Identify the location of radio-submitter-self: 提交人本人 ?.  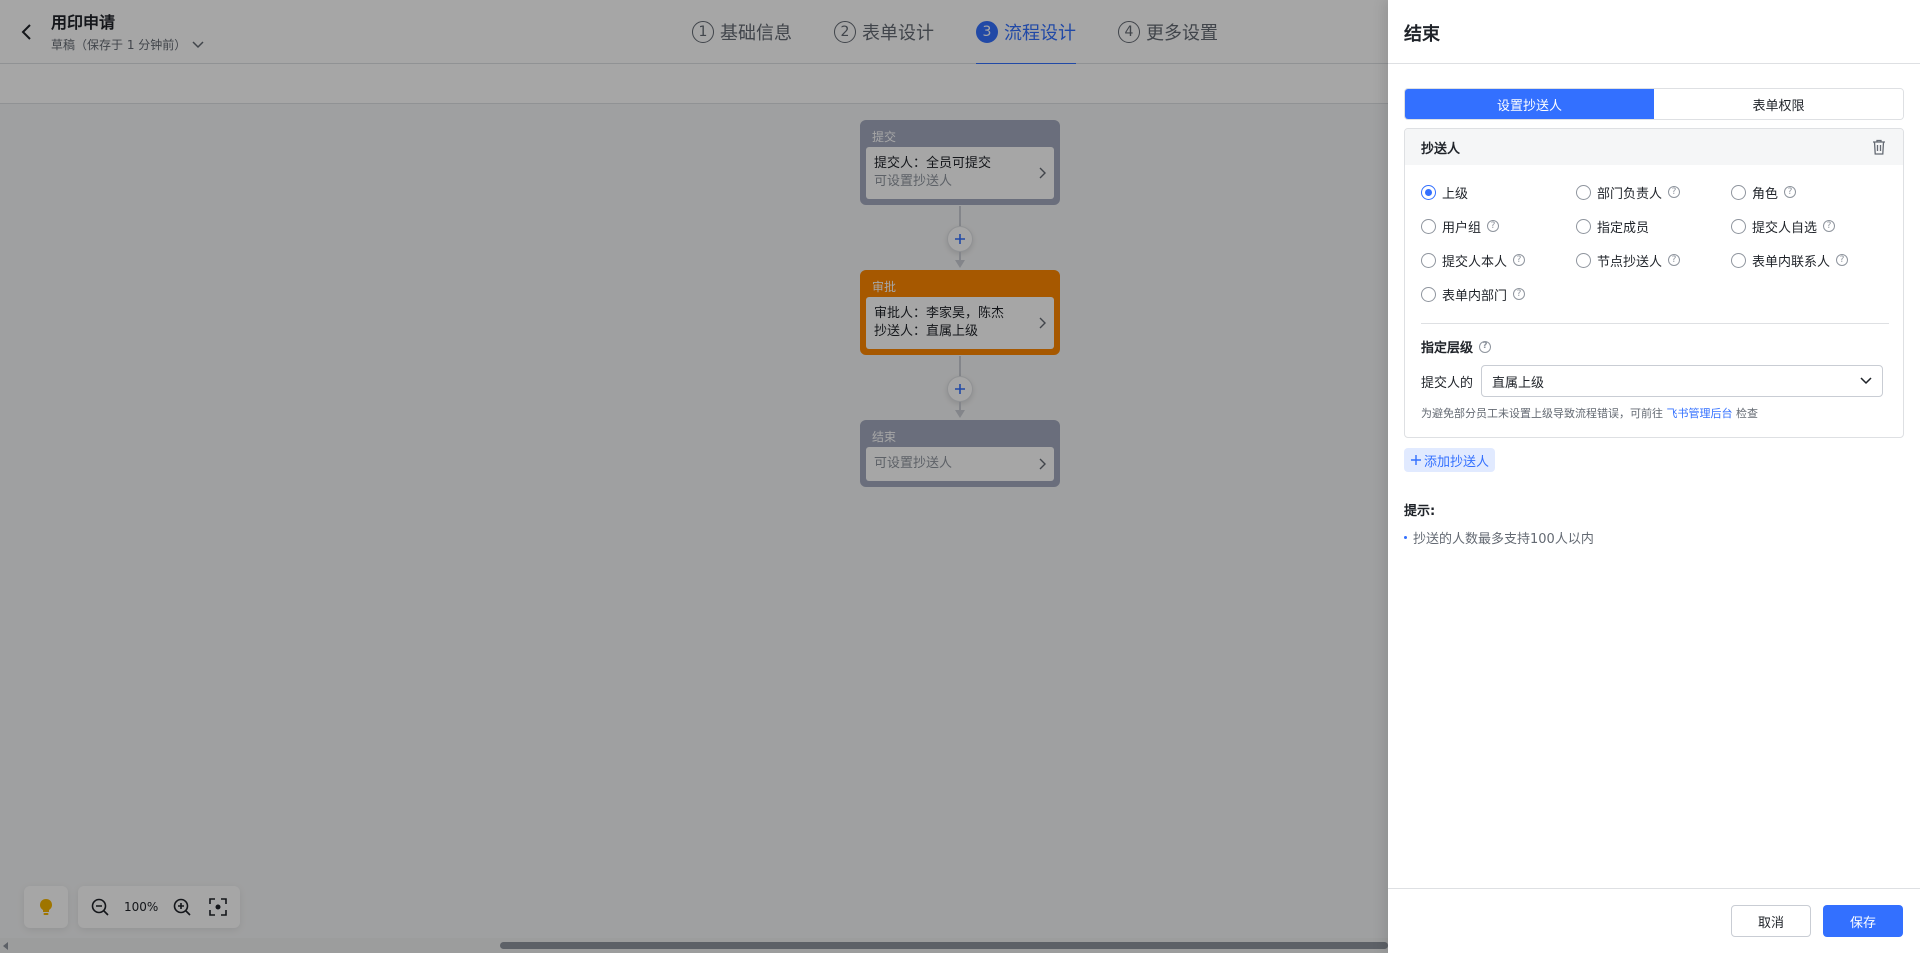
(1498, 260).